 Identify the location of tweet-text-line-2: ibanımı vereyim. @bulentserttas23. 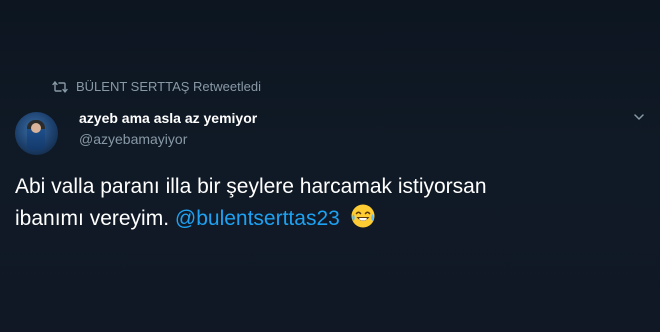
(315, 219).